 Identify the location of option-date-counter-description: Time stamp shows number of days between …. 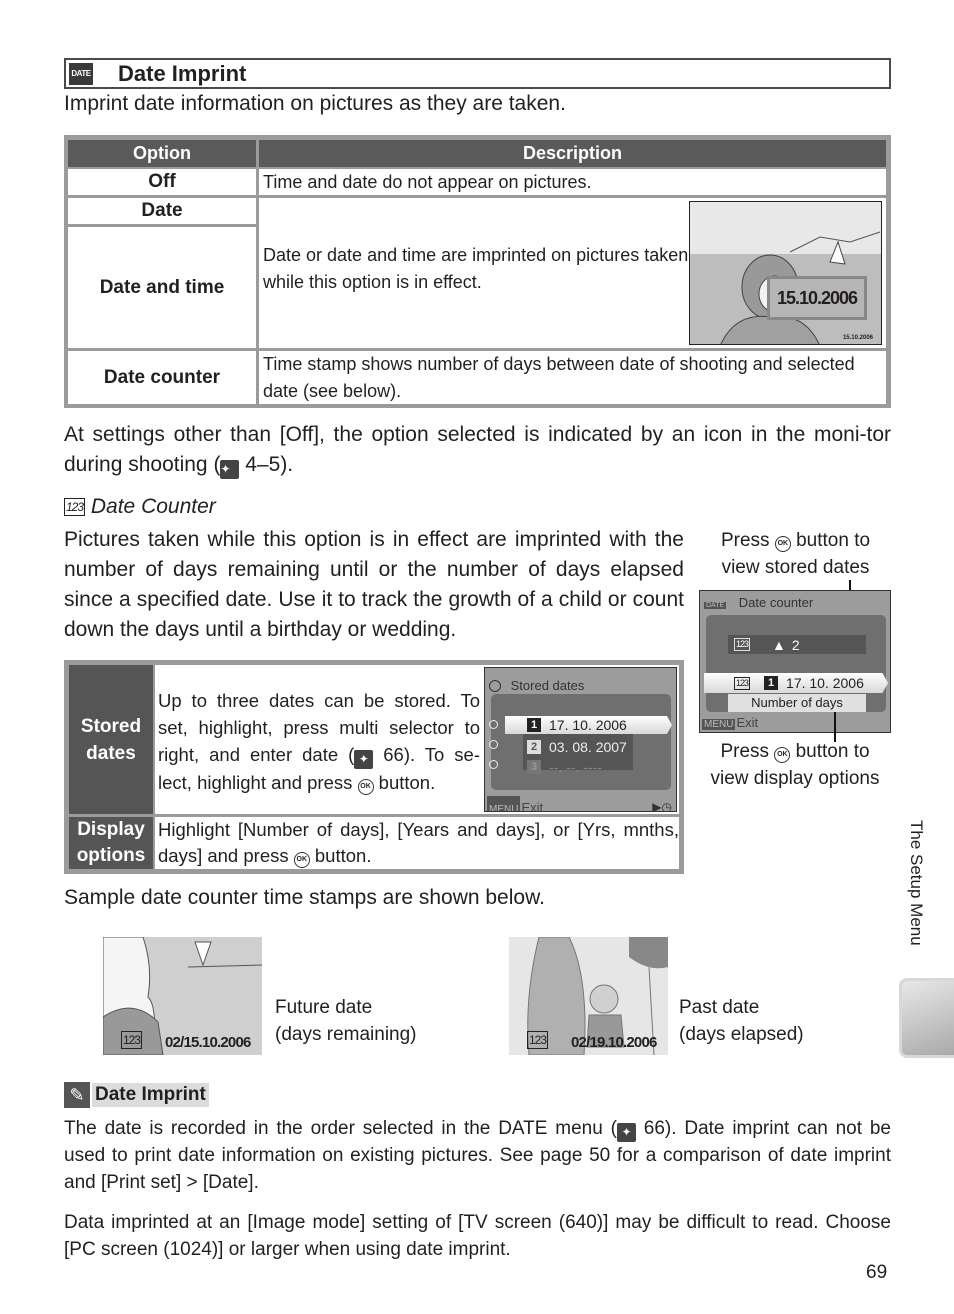
(572, 377).